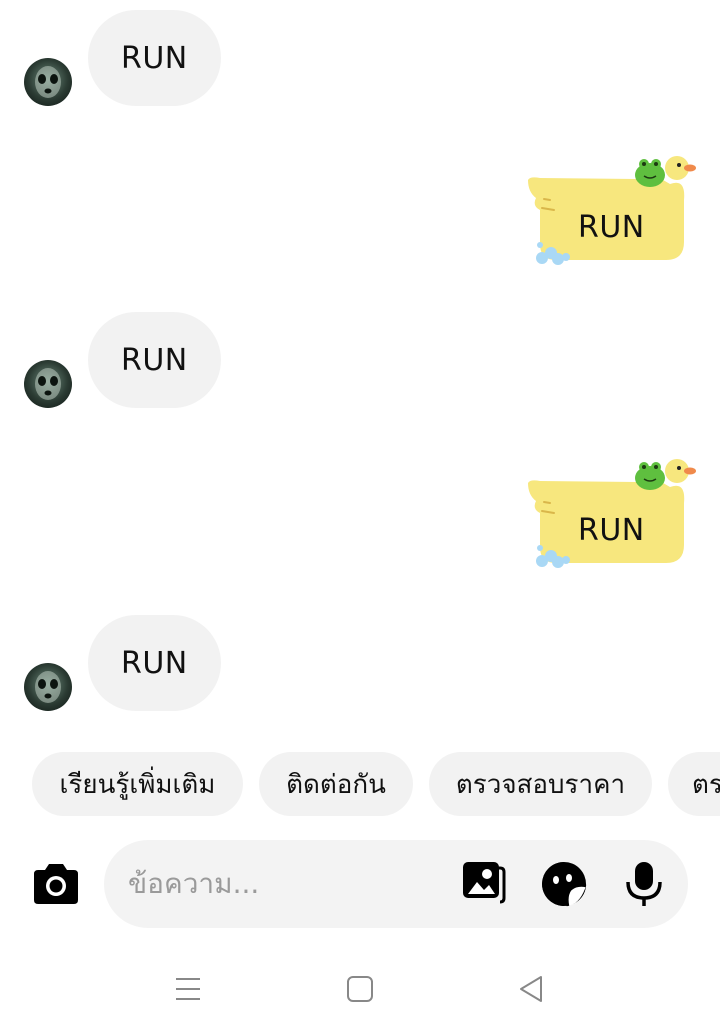  What do you see at coordinates (694, 784) in the screenshot?
I see `quick-reply-partial: ตร` at bounding box center [694, 784].